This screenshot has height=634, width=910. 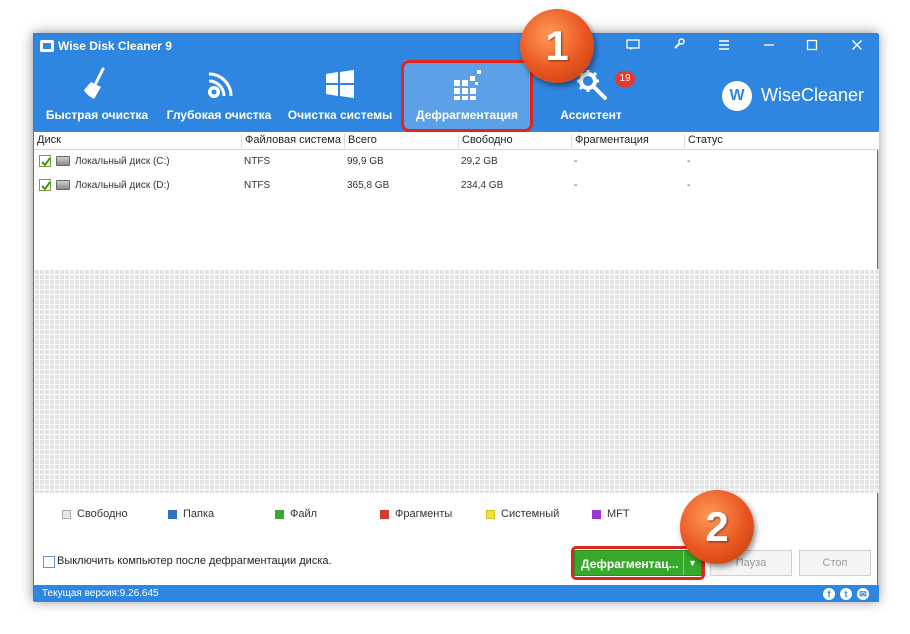 What do you see at coordinates (717, 527) in the screenshot?
I see `step-marker-2: 2` at bounding box center [717, 527].